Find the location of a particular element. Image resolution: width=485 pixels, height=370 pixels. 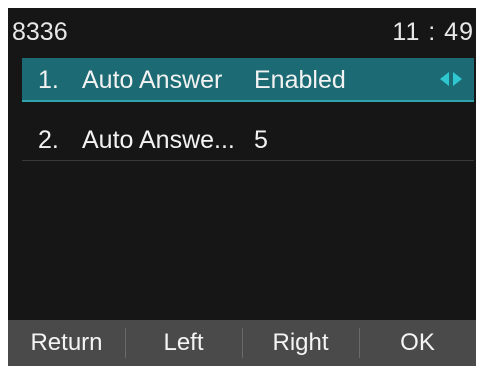

softkey-bar: Return Left Right OK is located at coordinates (242, 343).